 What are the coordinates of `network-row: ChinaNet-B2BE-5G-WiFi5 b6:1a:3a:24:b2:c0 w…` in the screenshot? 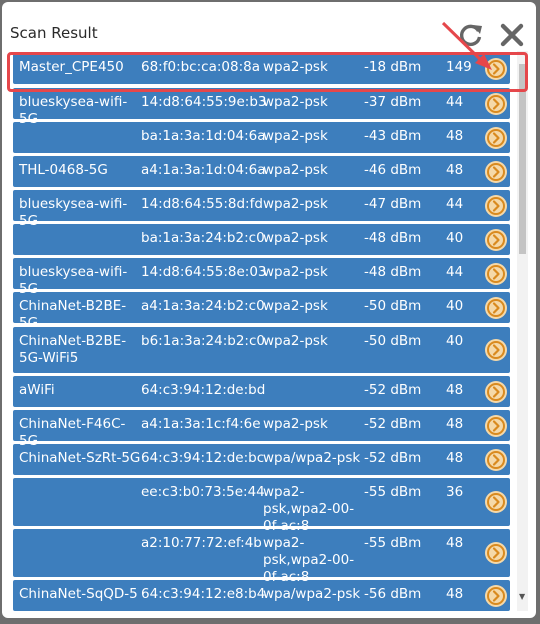 It's located at (261, 350).